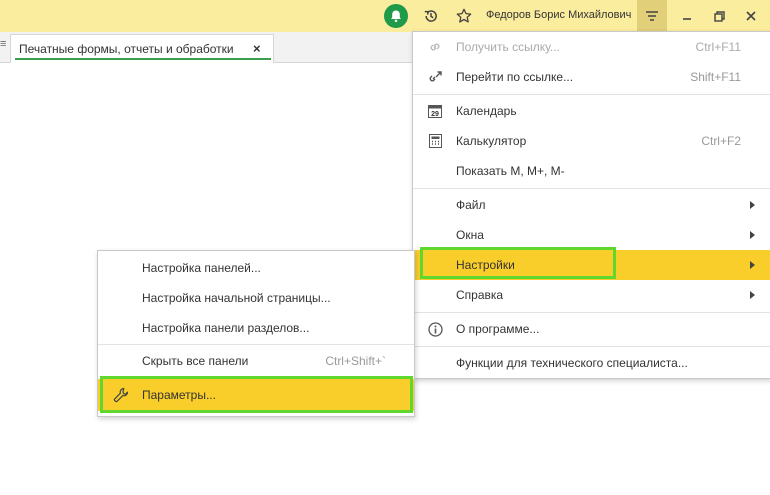 This screenshot has height=495, width=770. I want to click on tab-close-icon: ×, so click(257, 48).